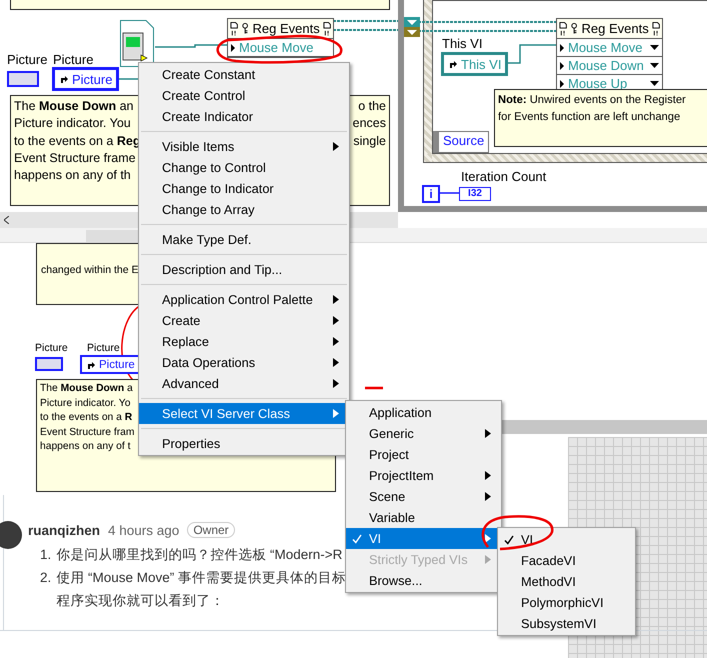 The image size is (707, 658). What do you see at coordinates (462, 43) in the screenshot?
I see `reference-label: This VI` at bounding box center [462, 43].